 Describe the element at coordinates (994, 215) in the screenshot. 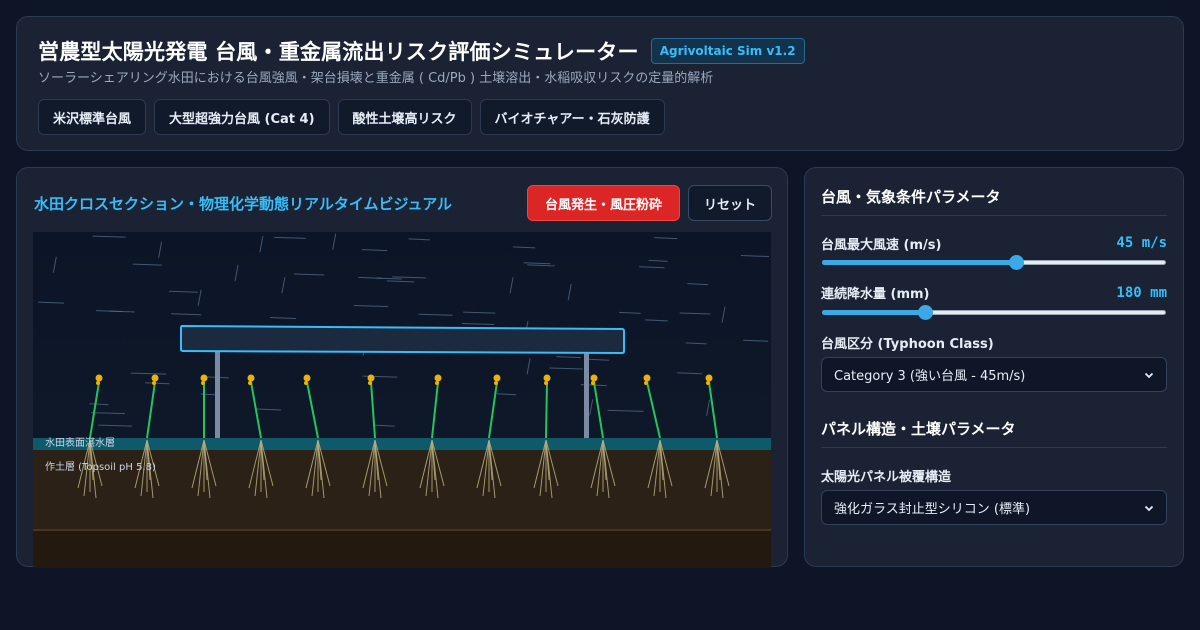

I see `weather-divider` at that location.